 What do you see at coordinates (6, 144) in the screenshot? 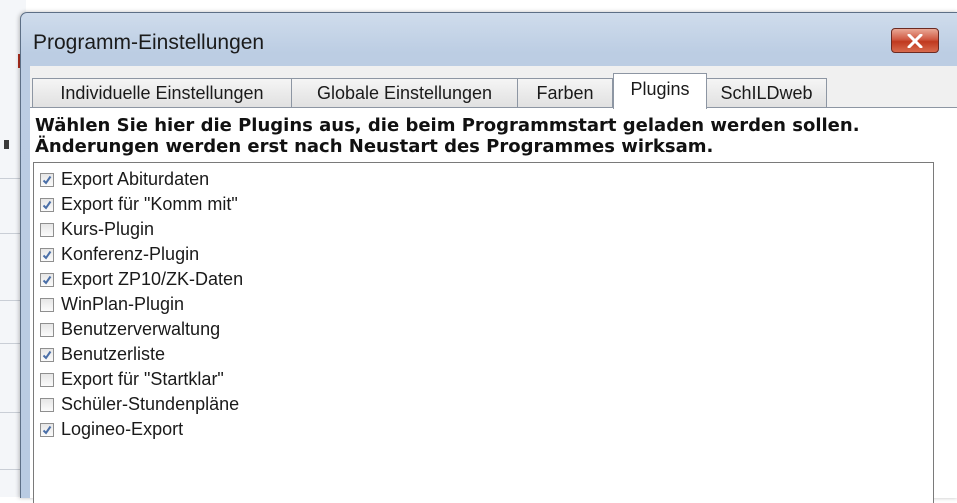
I see `background-arrow-icon` at bounding box center [6, 144].